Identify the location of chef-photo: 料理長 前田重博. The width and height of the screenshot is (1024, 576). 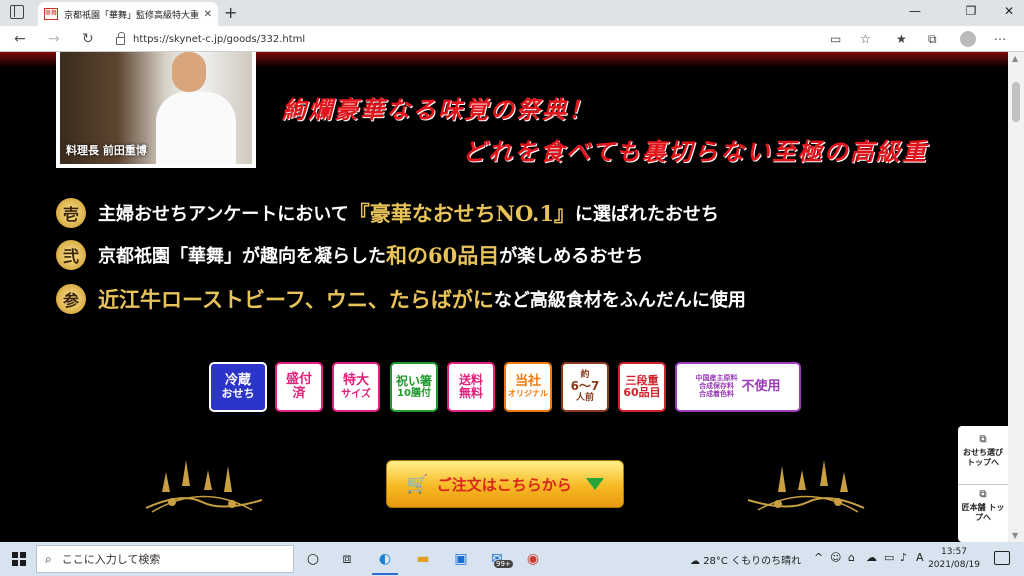
(156, 110).